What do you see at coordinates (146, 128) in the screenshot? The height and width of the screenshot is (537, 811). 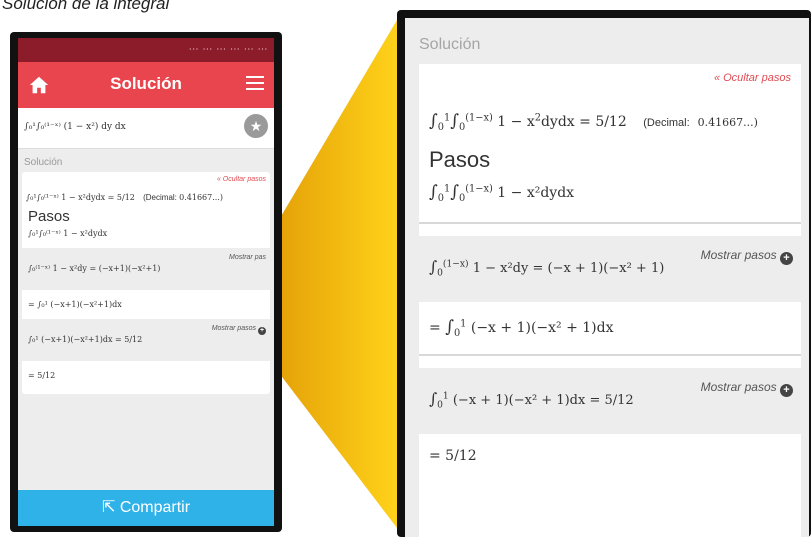 I see `integral-input: ∫₀¹∫₀⁽¹⁻ˣ⁾ (1 − x²) dy dx ★` at bounding box center [146, 128].